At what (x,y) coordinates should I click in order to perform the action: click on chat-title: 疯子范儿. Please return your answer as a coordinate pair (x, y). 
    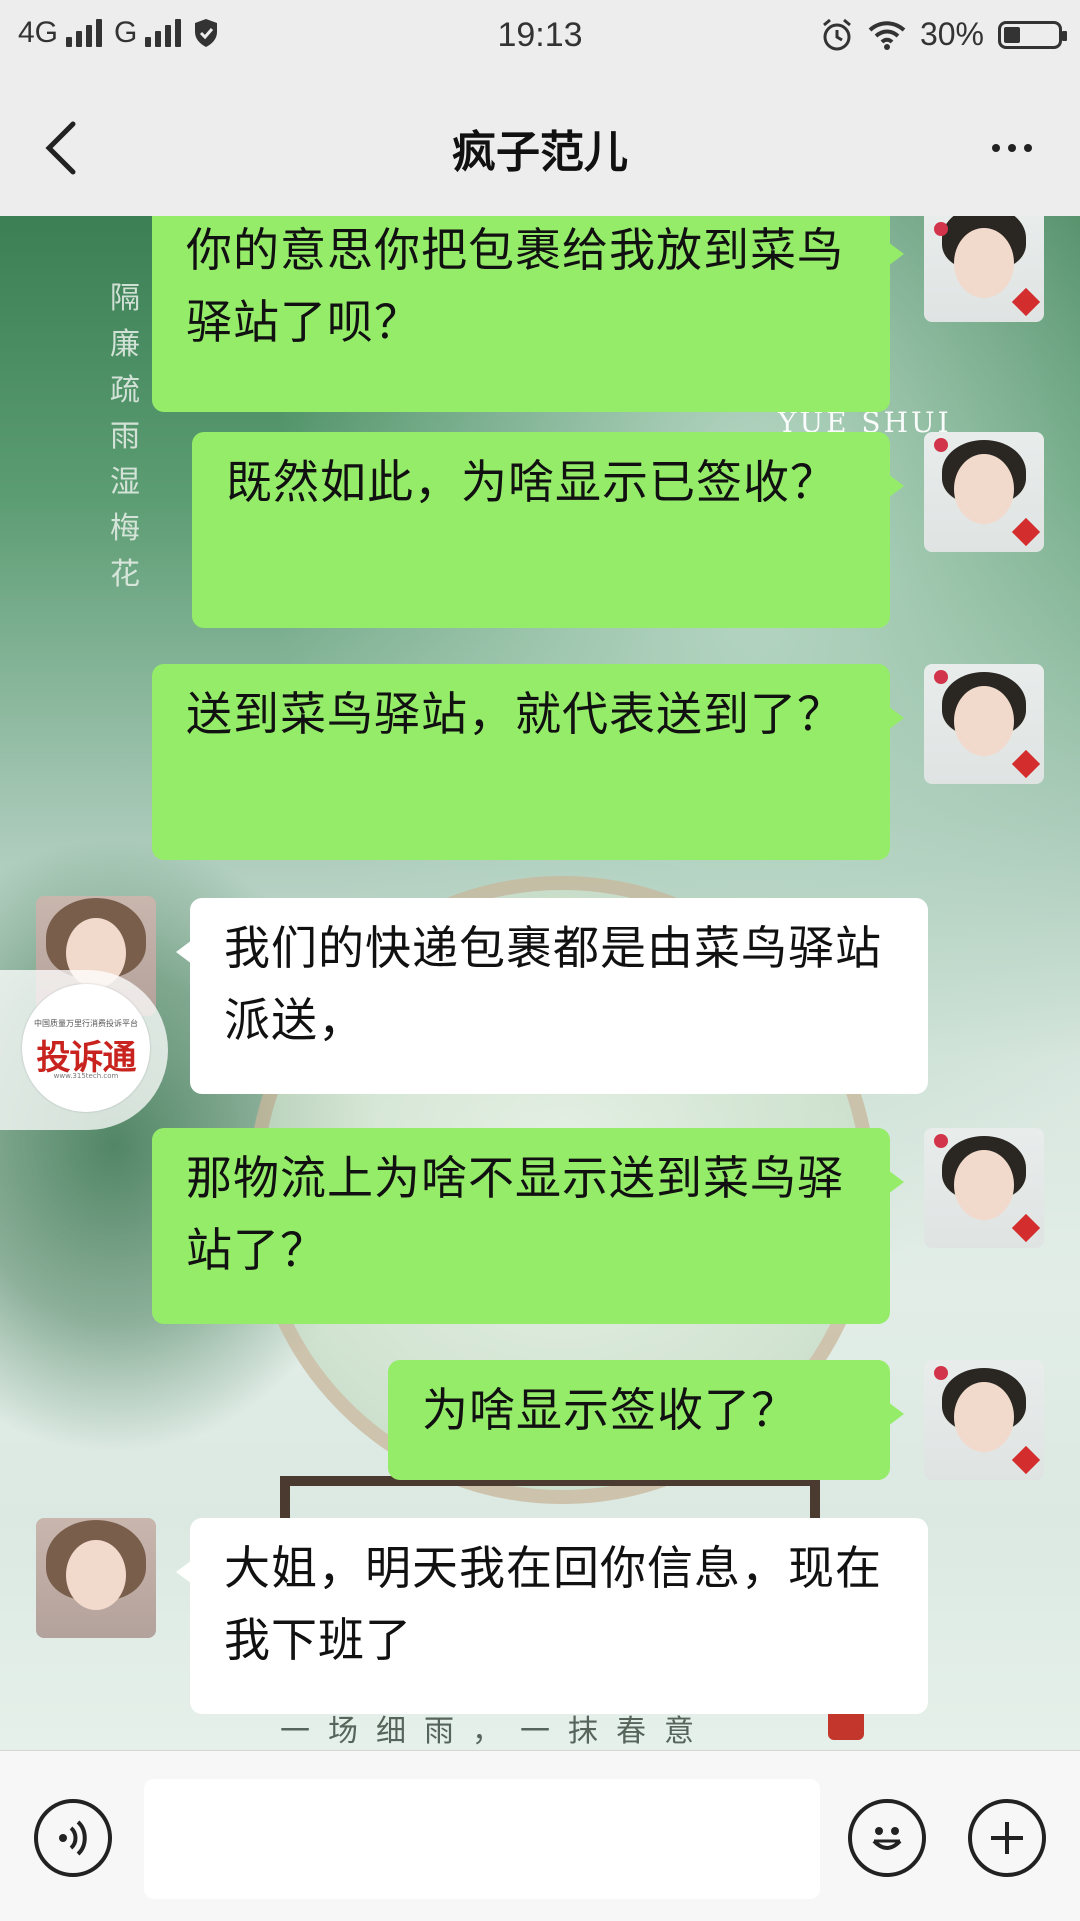
    Looking at the image, I should click on (540, 152).